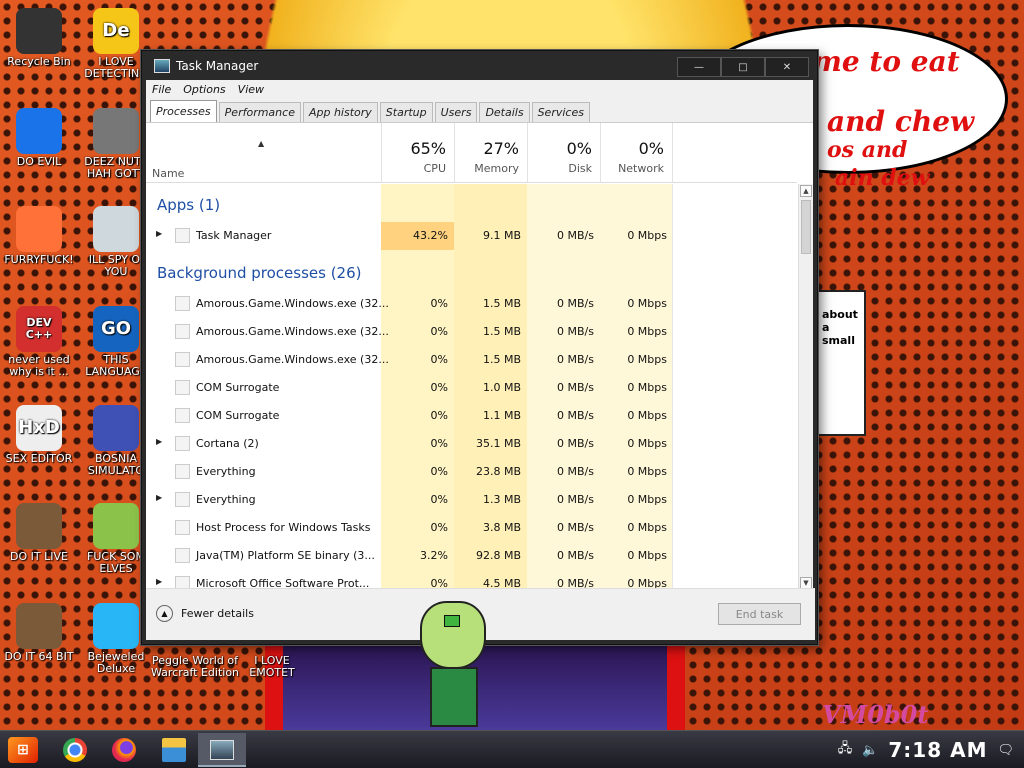  What do you see at coordinates (870, 750) in the screenshot?
I see `volume-icon: 🔈` at bounding box center [870, 750].